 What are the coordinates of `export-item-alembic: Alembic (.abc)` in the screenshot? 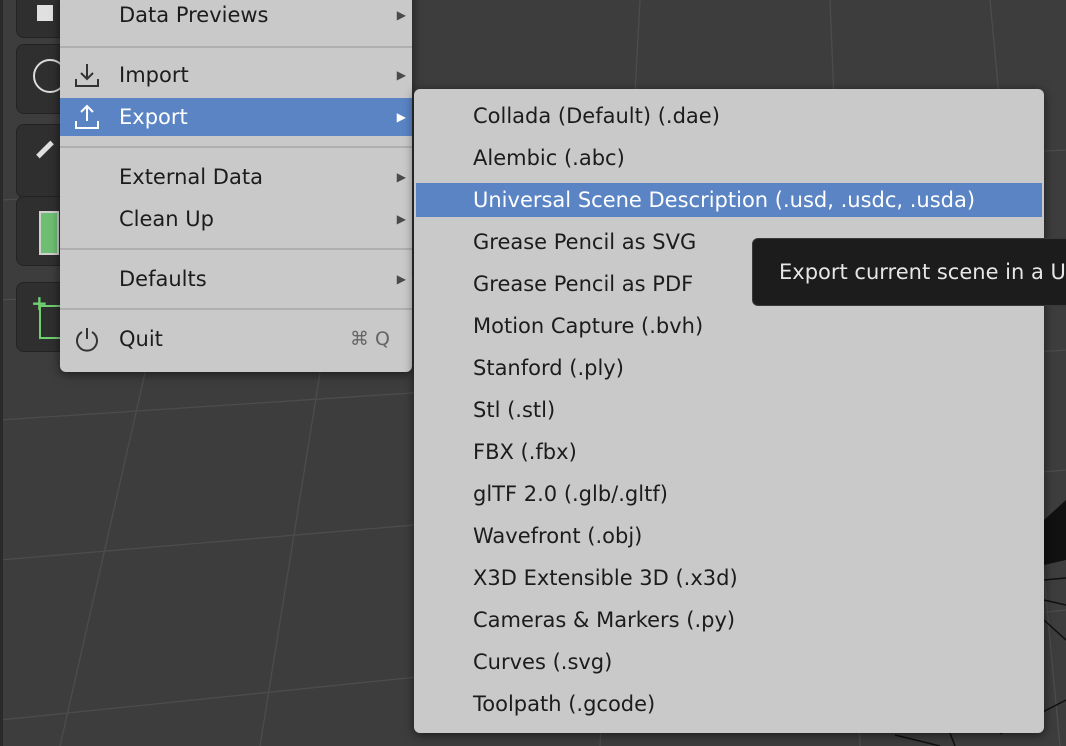 It's located at (729, 158).